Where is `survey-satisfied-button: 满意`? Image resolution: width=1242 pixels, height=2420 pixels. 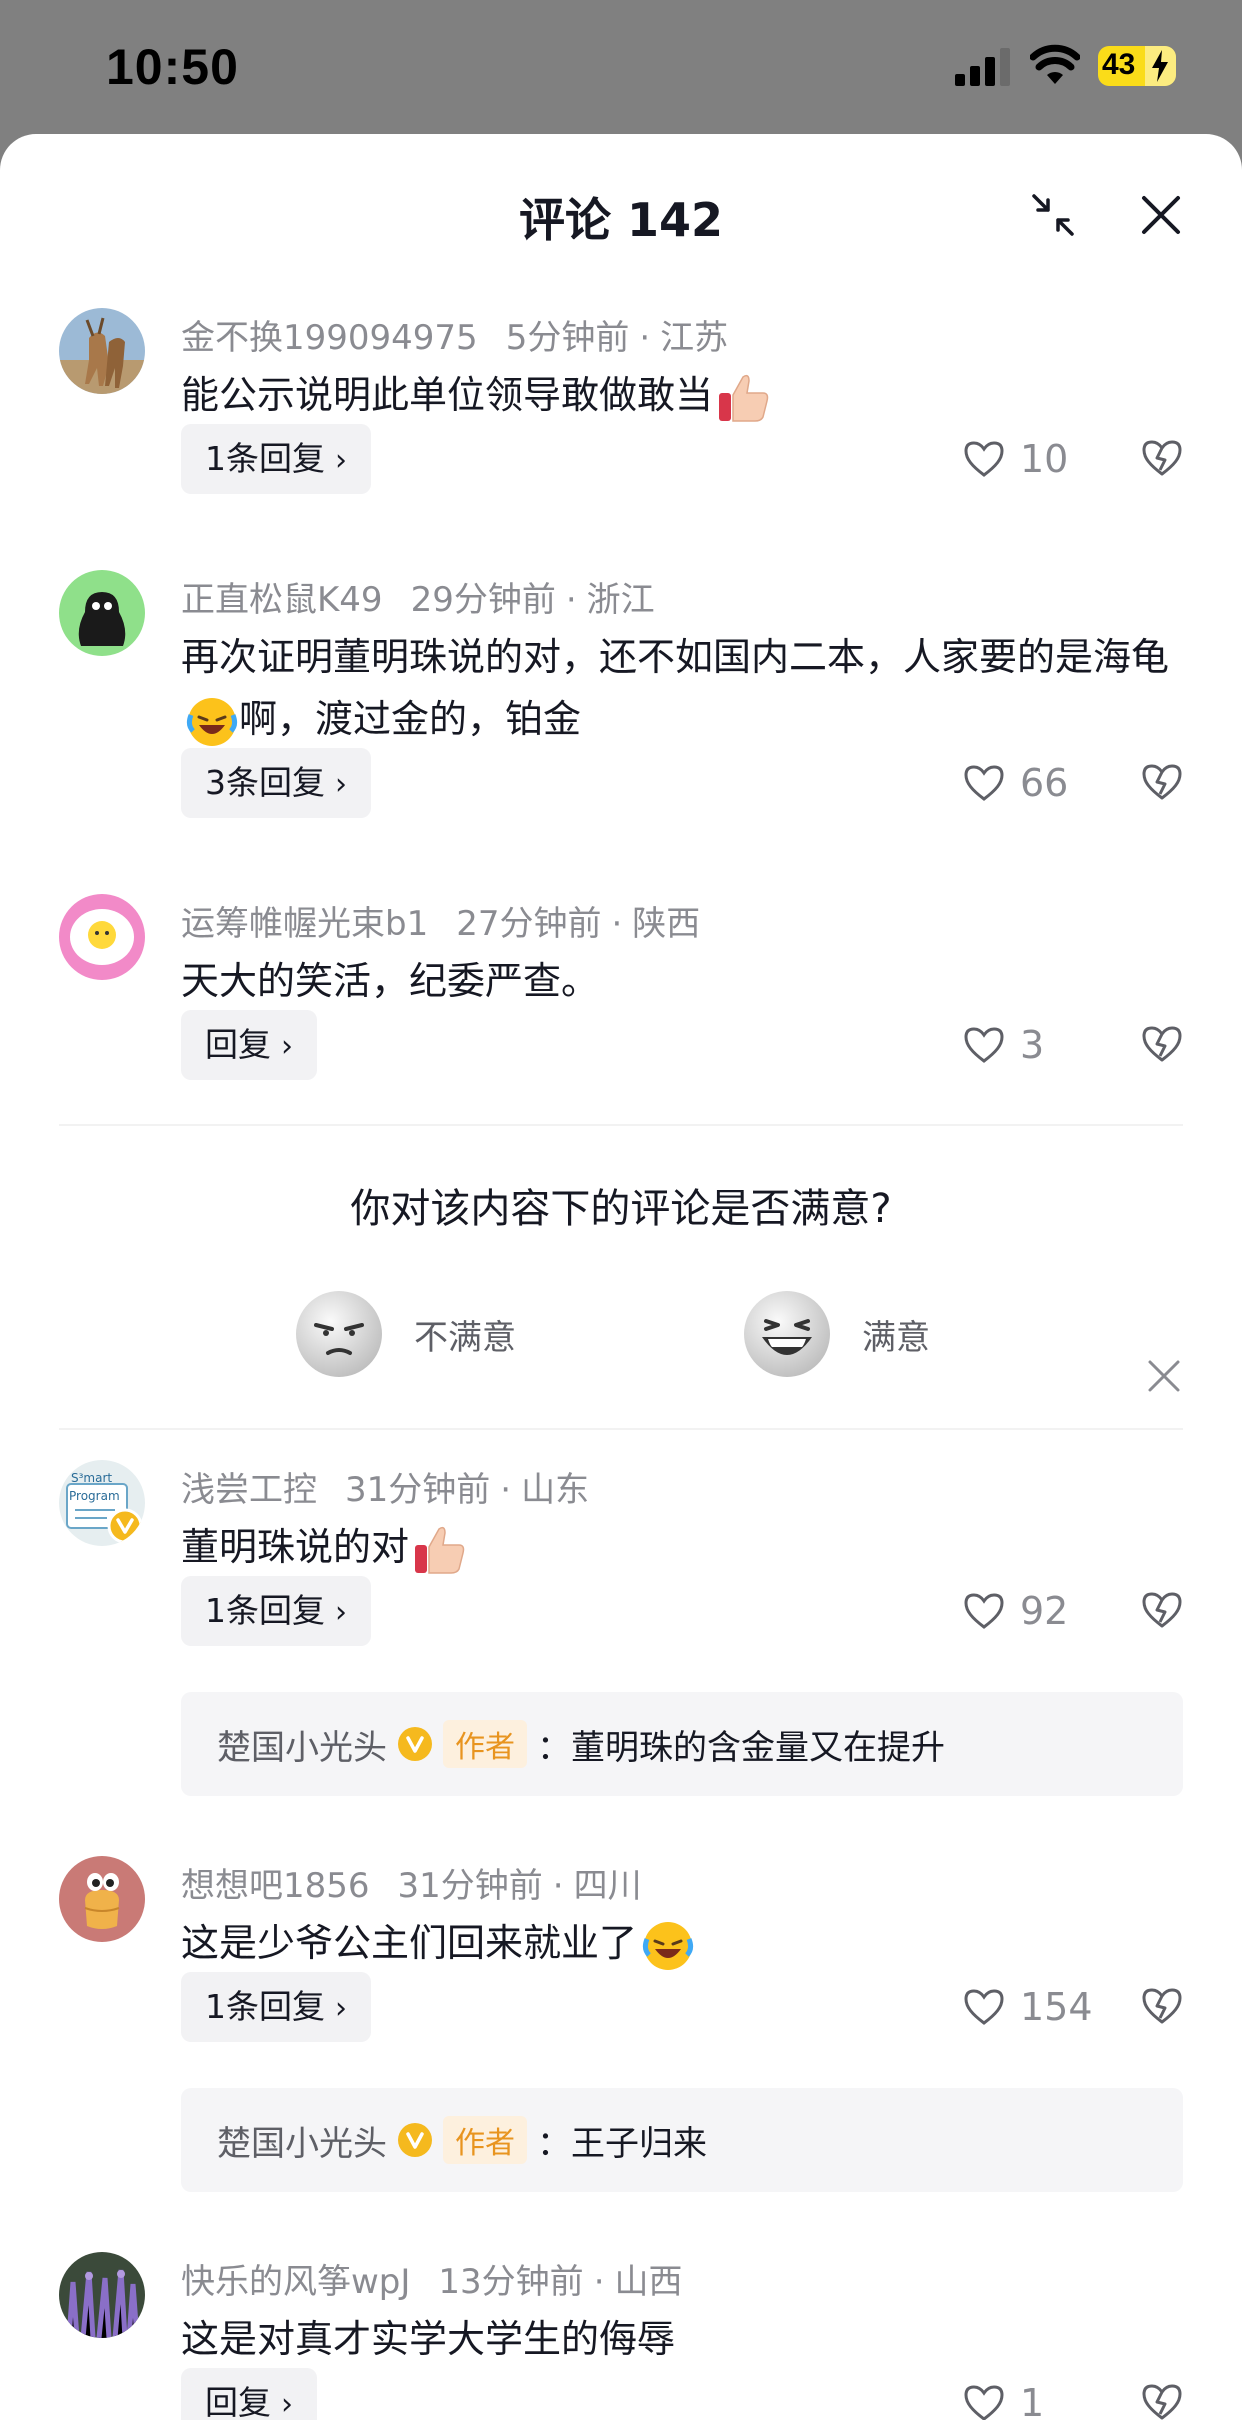 survey-satisfied-button: 满意 is located at coordinates (836, 1334).